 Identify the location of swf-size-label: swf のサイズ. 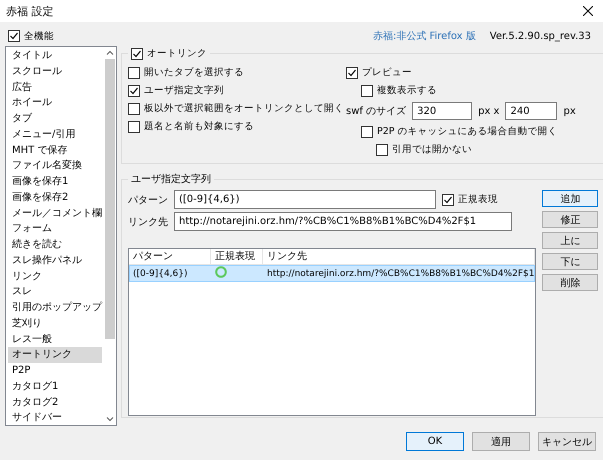
(376, 111).